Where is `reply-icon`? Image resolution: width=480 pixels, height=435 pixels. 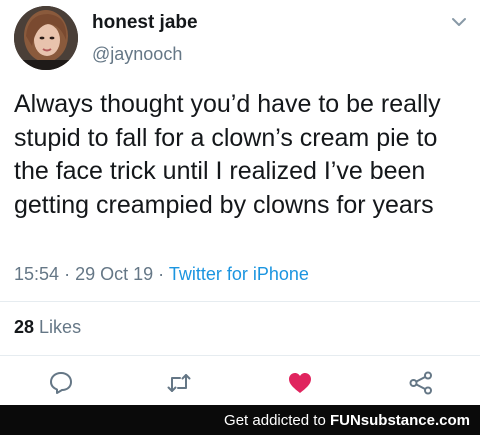
reply-icon is located at coordinates (61, 383).